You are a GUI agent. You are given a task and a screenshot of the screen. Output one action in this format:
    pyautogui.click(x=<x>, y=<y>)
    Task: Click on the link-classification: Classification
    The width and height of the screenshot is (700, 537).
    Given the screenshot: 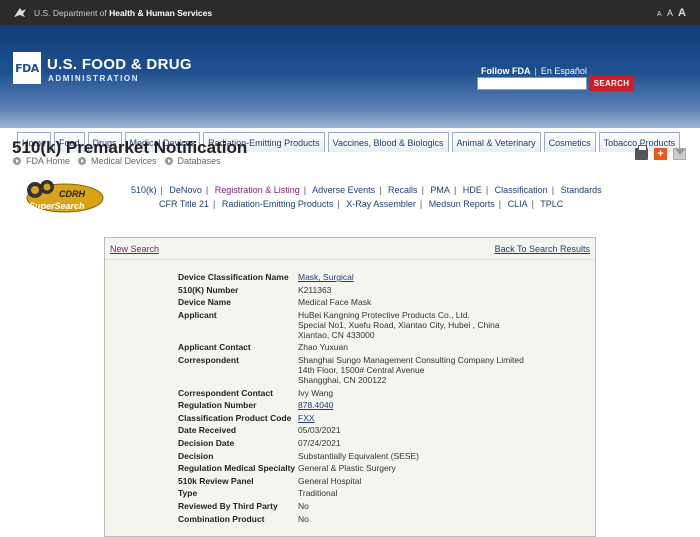 What is the action you would take?
    pyautogui.click(x=521, y=190)
    